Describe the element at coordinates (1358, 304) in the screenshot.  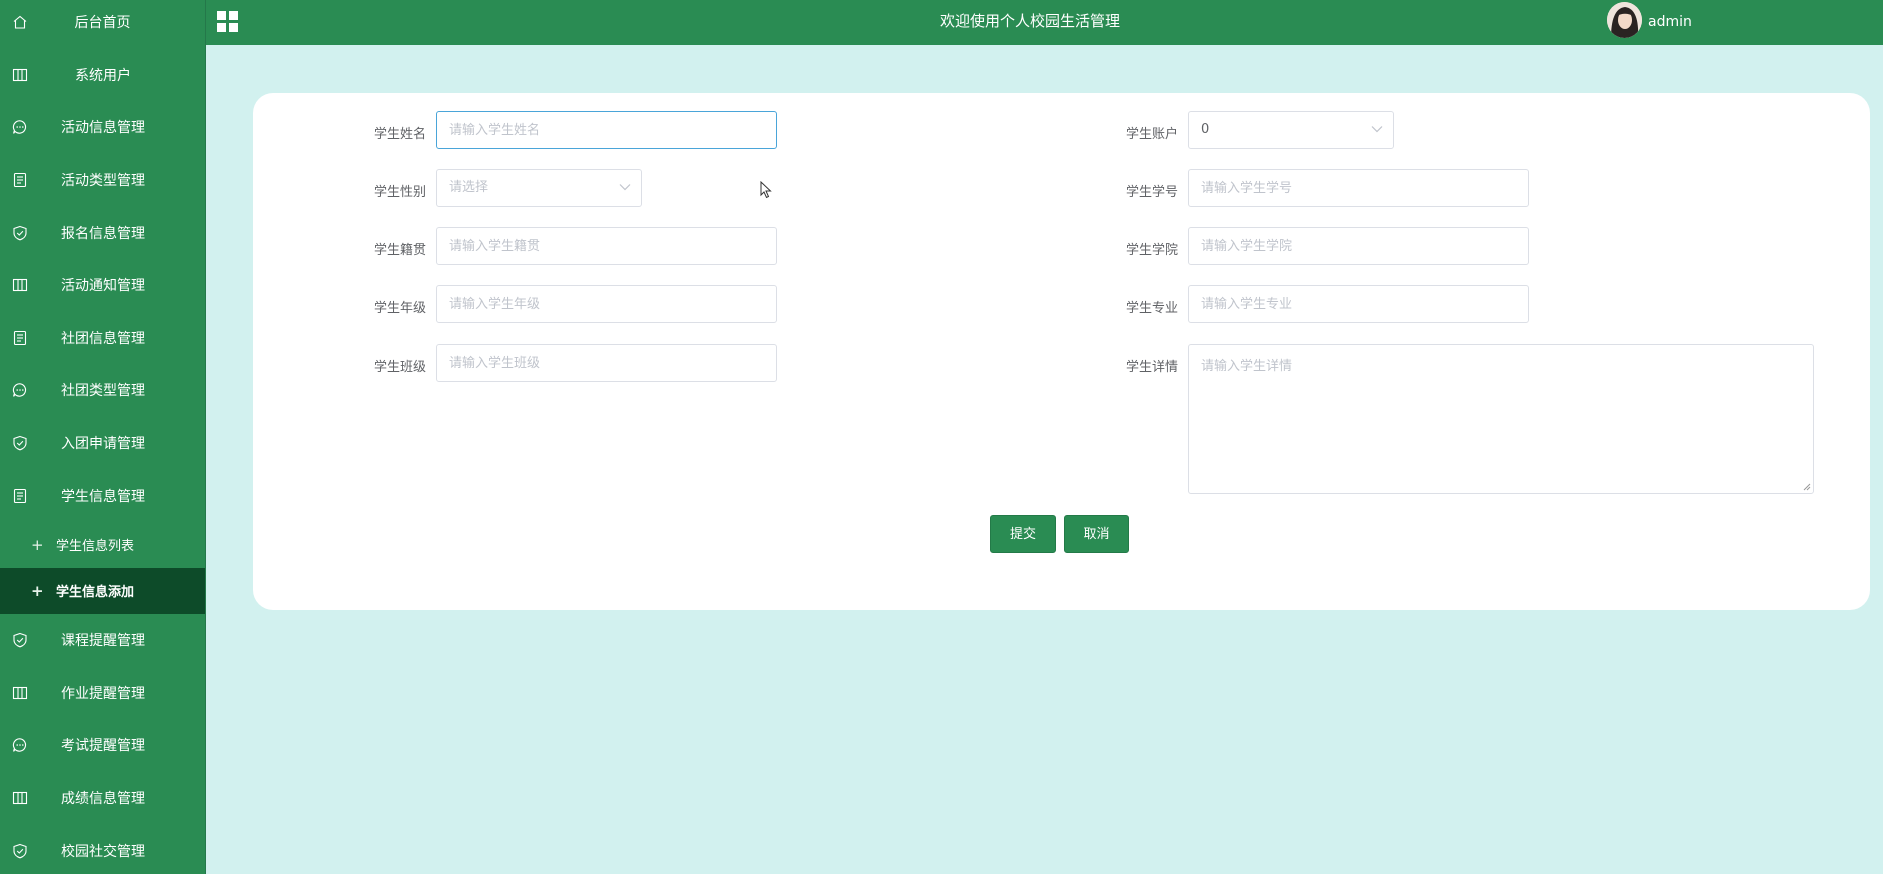
I see `student-major-input` at that location.